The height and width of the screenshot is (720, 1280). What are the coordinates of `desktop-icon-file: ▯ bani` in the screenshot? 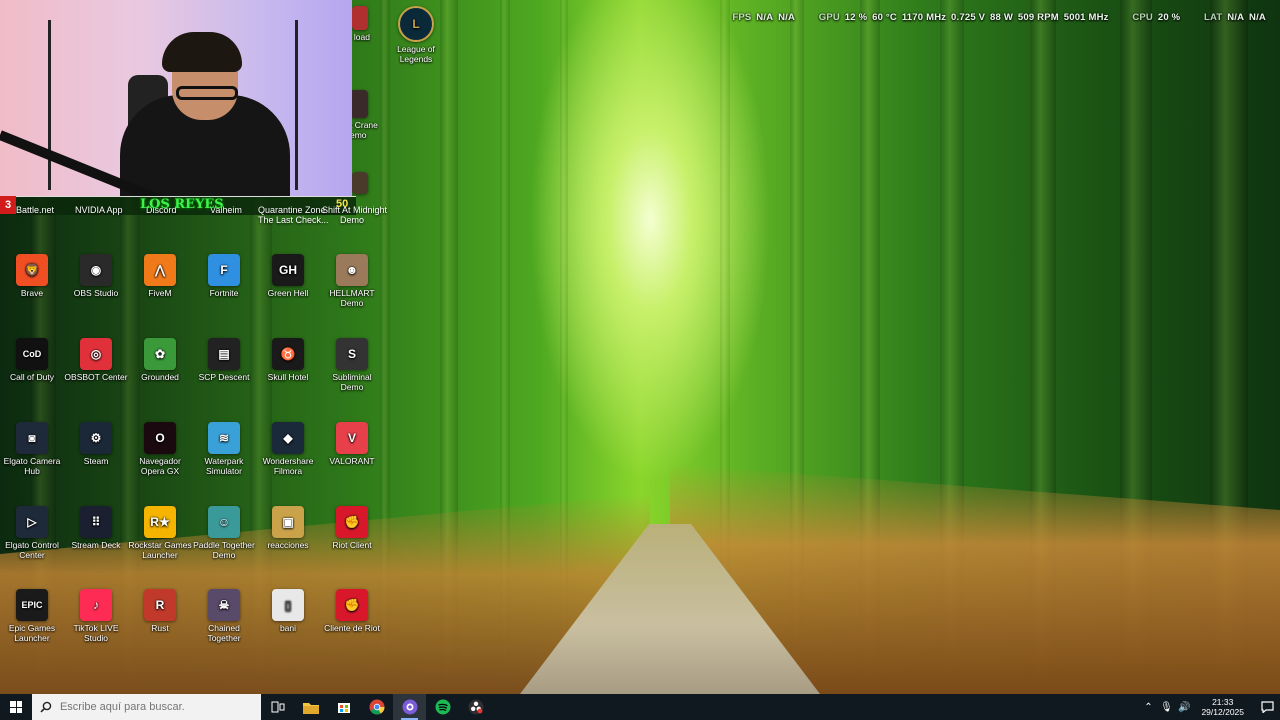 It's located at (288, 611).